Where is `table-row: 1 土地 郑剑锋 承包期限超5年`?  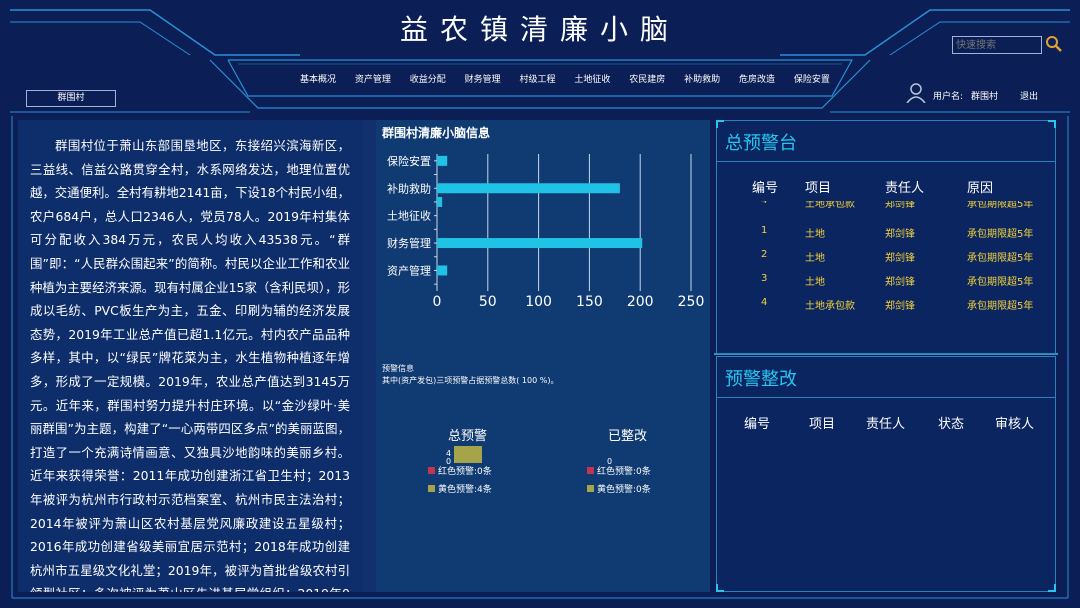
table-row: 1 土地 郑剑锋 承包期限超5年 is located at coordinates (886, 232).